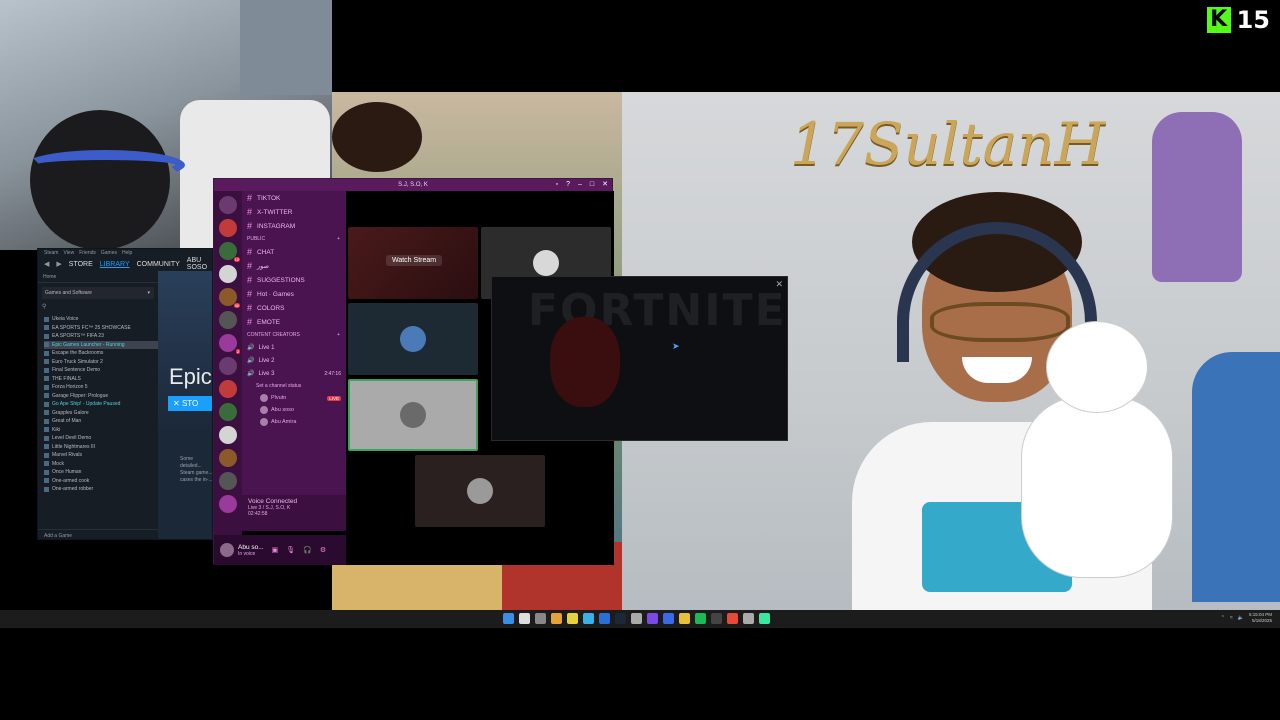 Image resolution: width=1280 pixels, height=720 pixels. I want to click on steam-menu-friends: Friends, so click(87, 253).